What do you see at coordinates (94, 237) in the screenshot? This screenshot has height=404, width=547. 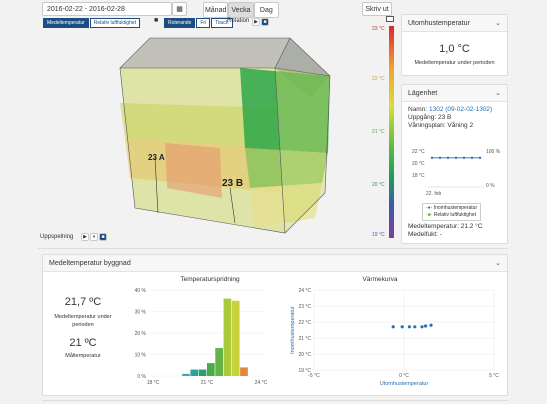 I see `playback-pause-button: ⏸` at bounding box center [94, 237].